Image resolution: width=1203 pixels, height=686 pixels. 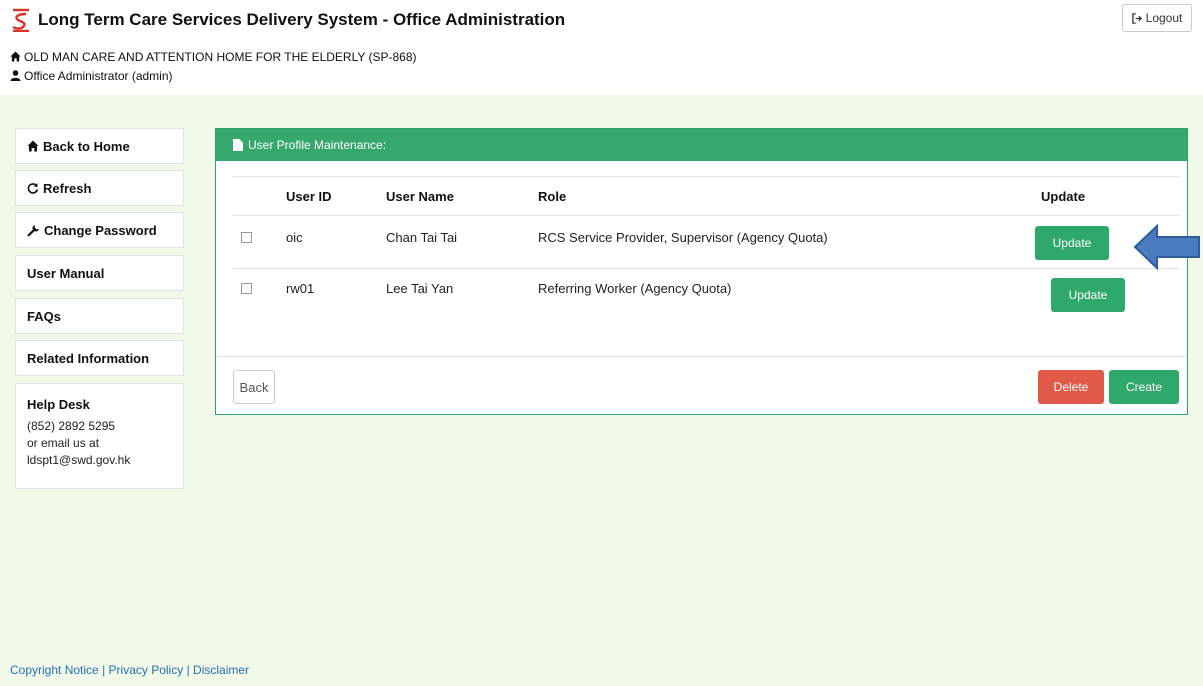 I want to click on create-button: Create, so click(x=1144, y=387).